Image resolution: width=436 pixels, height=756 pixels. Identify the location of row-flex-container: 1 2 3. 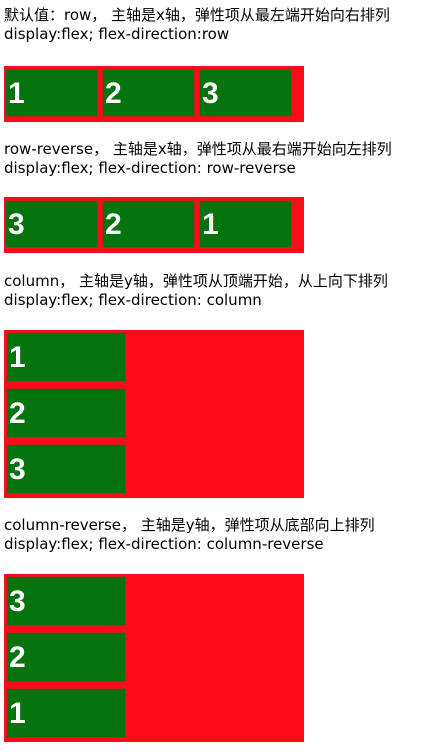
(154, 94).